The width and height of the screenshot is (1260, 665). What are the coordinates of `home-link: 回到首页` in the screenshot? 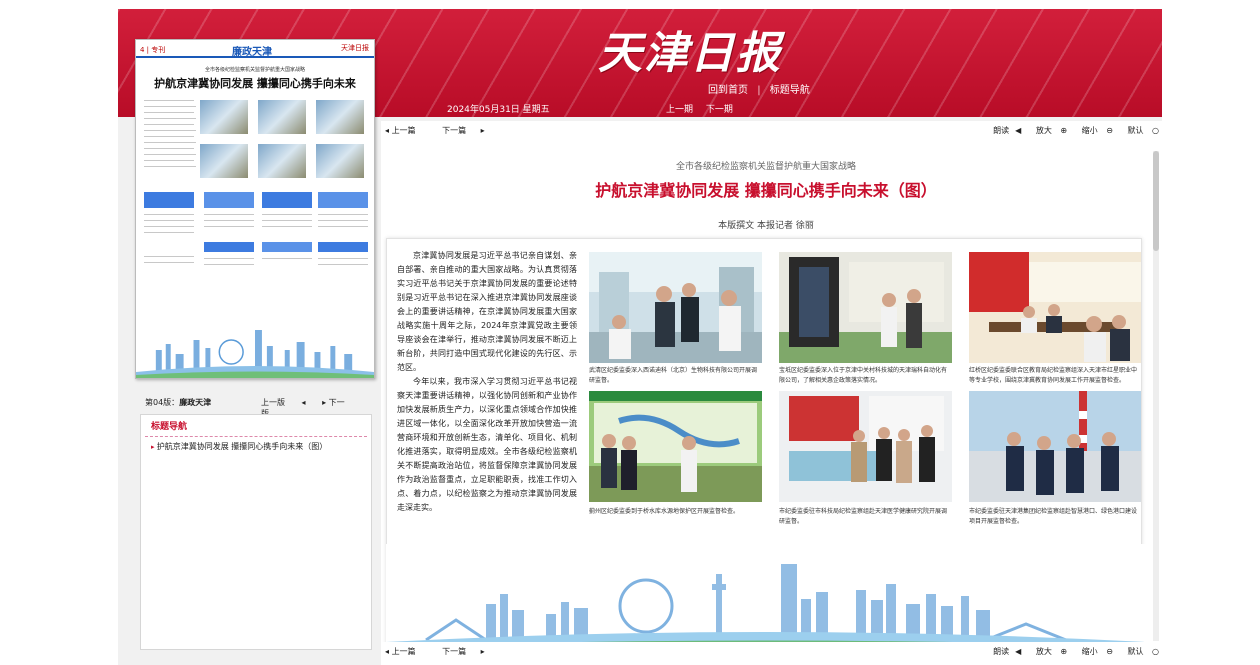 It's located at (728, 90).